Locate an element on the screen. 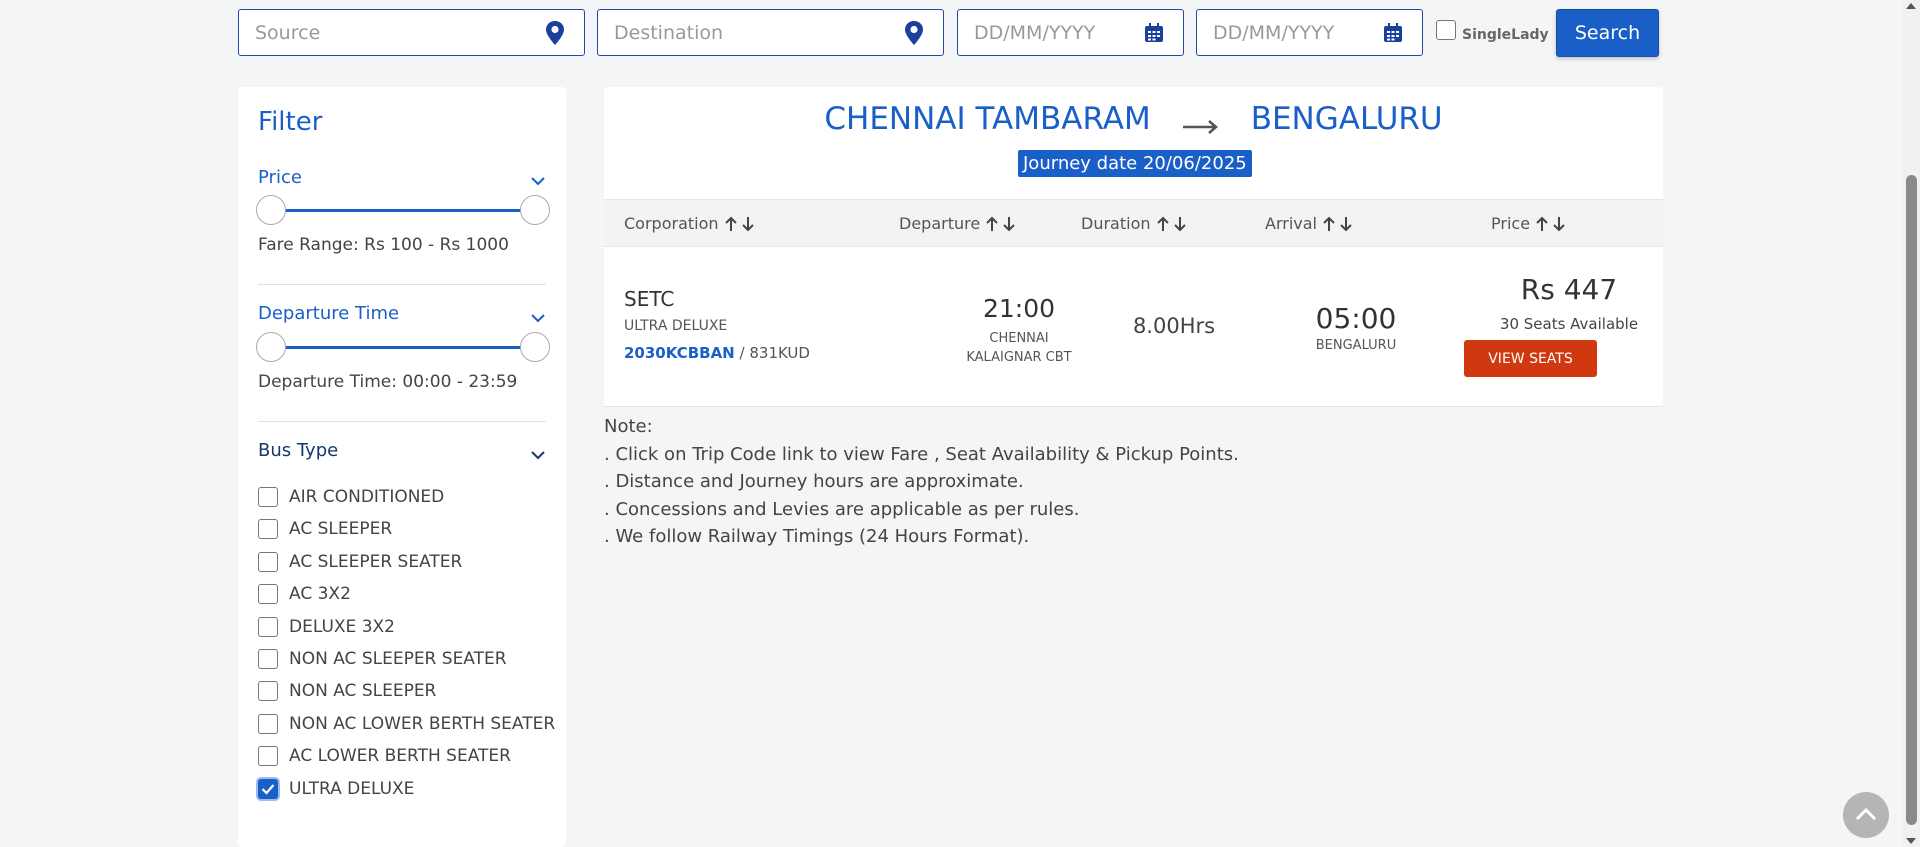 The width and height of the screenshot is (1920, 847). check-icon is located at coordinates (268, 789).